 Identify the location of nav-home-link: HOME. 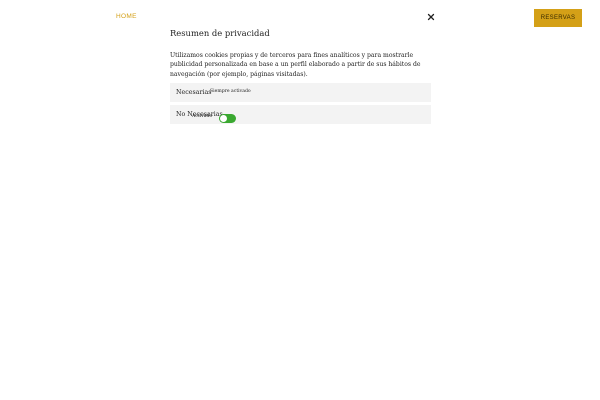
(126, 16).